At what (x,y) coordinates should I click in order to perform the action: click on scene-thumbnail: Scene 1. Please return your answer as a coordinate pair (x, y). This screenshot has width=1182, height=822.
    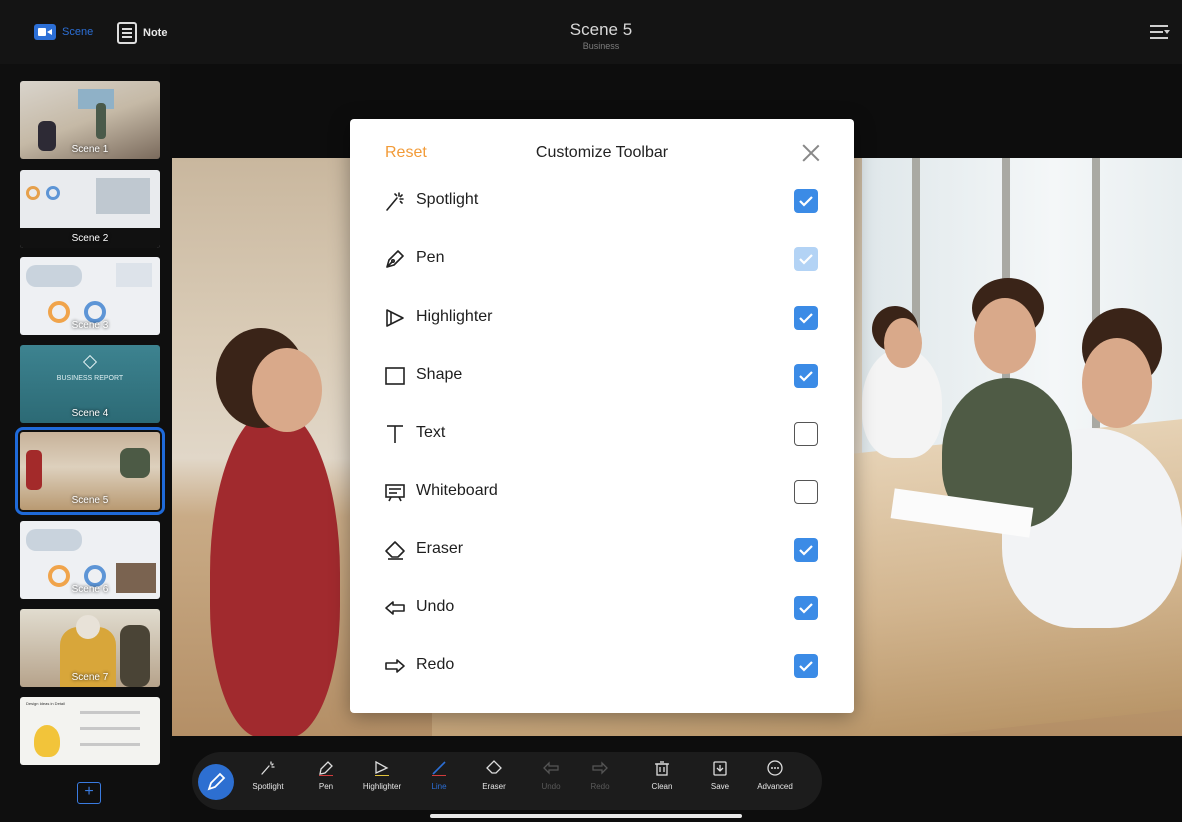
    Looking at the image, I should click on (90, 120).